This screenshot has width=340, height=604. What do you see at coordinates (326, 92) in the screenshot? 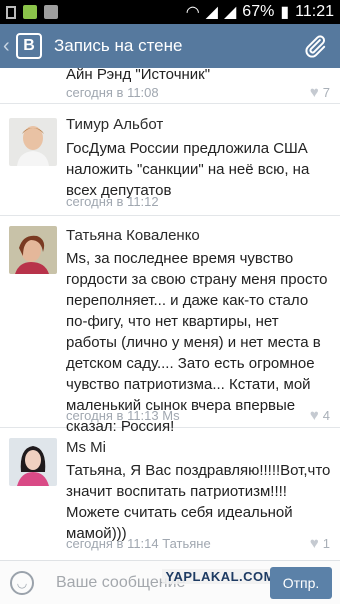
I see `like-count: 7` at bounding box center [326, 92].